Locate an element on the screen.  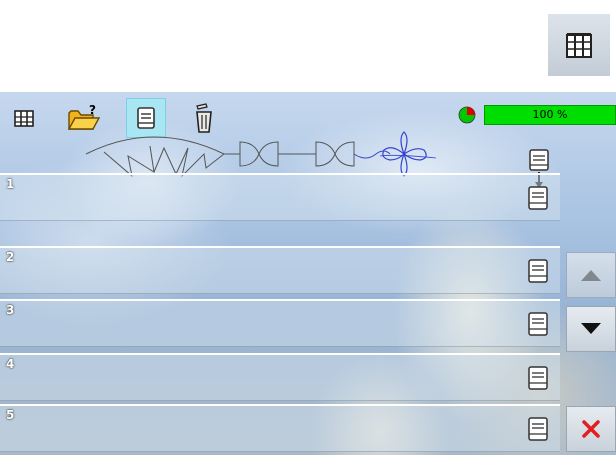
progress-label: 100 % is located at coordinates (550, 114).